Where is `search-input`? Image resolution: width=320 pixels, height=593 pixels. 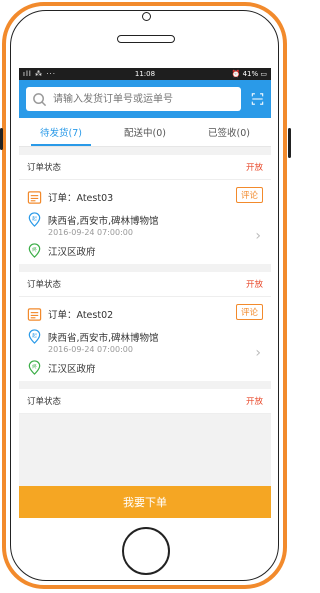
search-input is located at coordinates (143, 99).